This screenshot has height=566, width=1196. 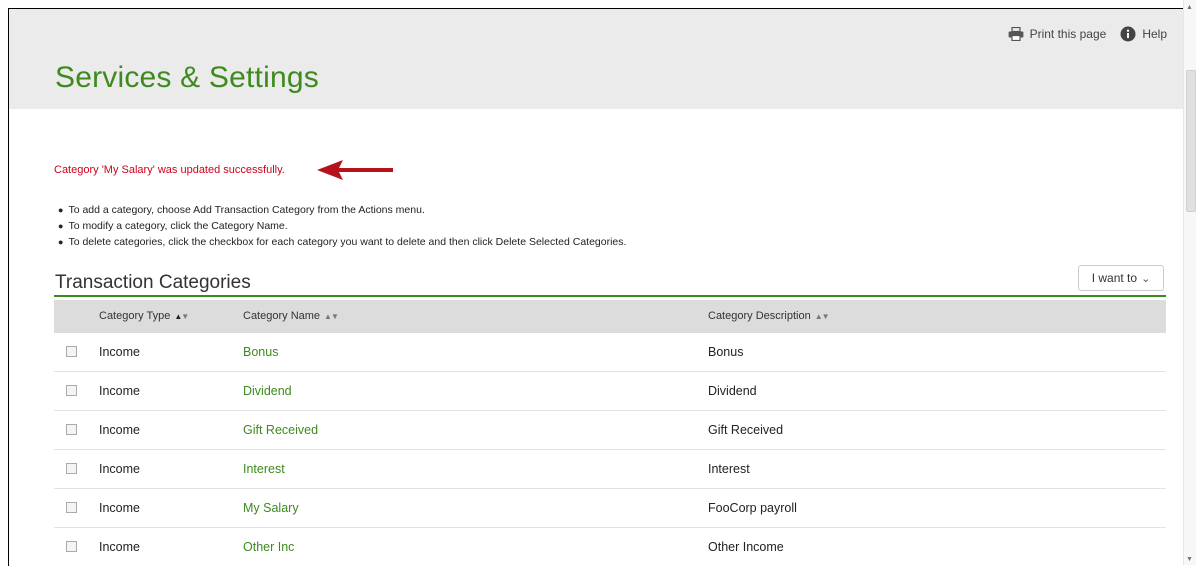 I want to click on category-description-cell: Bonus, so click(x=726, y=352).